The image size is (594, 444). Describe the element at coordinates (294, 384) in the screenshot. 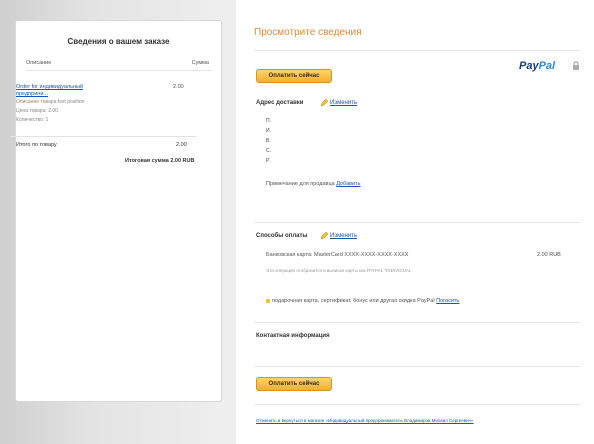

I see `pay-now-button-bottom: Оплатить сейчас` at that location.